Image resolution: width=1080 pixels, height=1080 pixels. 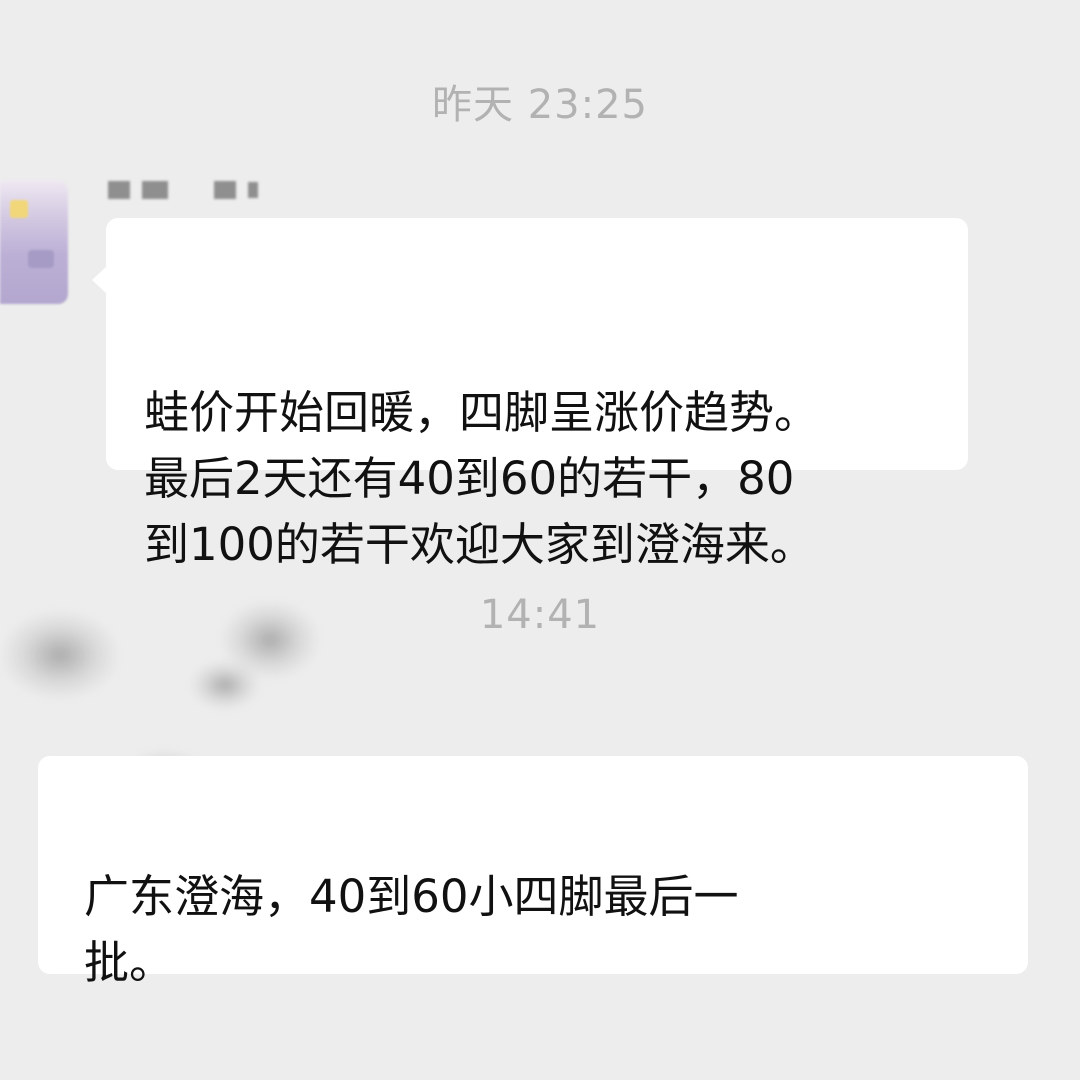 What do you see at coordinates (411, 929) in the screenshot?
I see `message-text-2: 广东澄海，40到60小四脚最后一 批。` at bounding box center [411, 929].